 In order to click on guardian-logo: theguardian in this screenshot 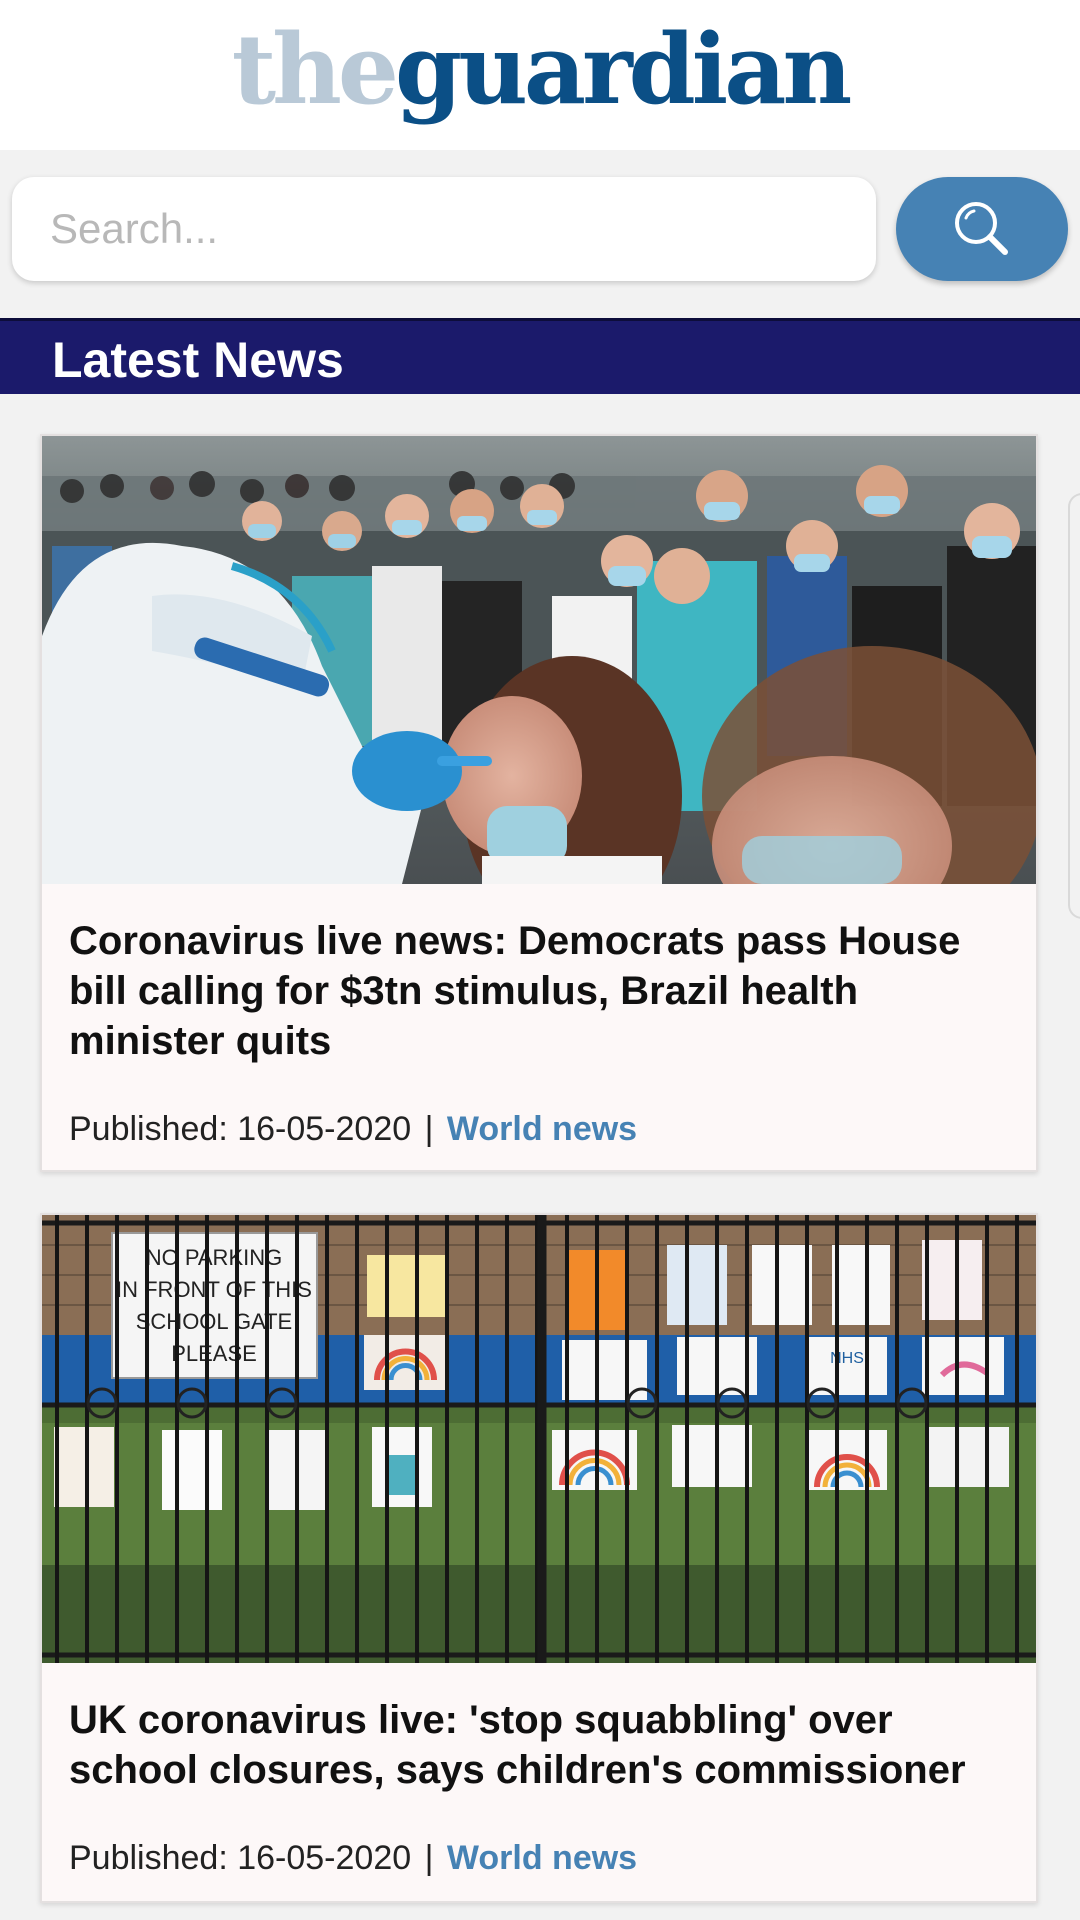, I will do `click(542, 70)`.